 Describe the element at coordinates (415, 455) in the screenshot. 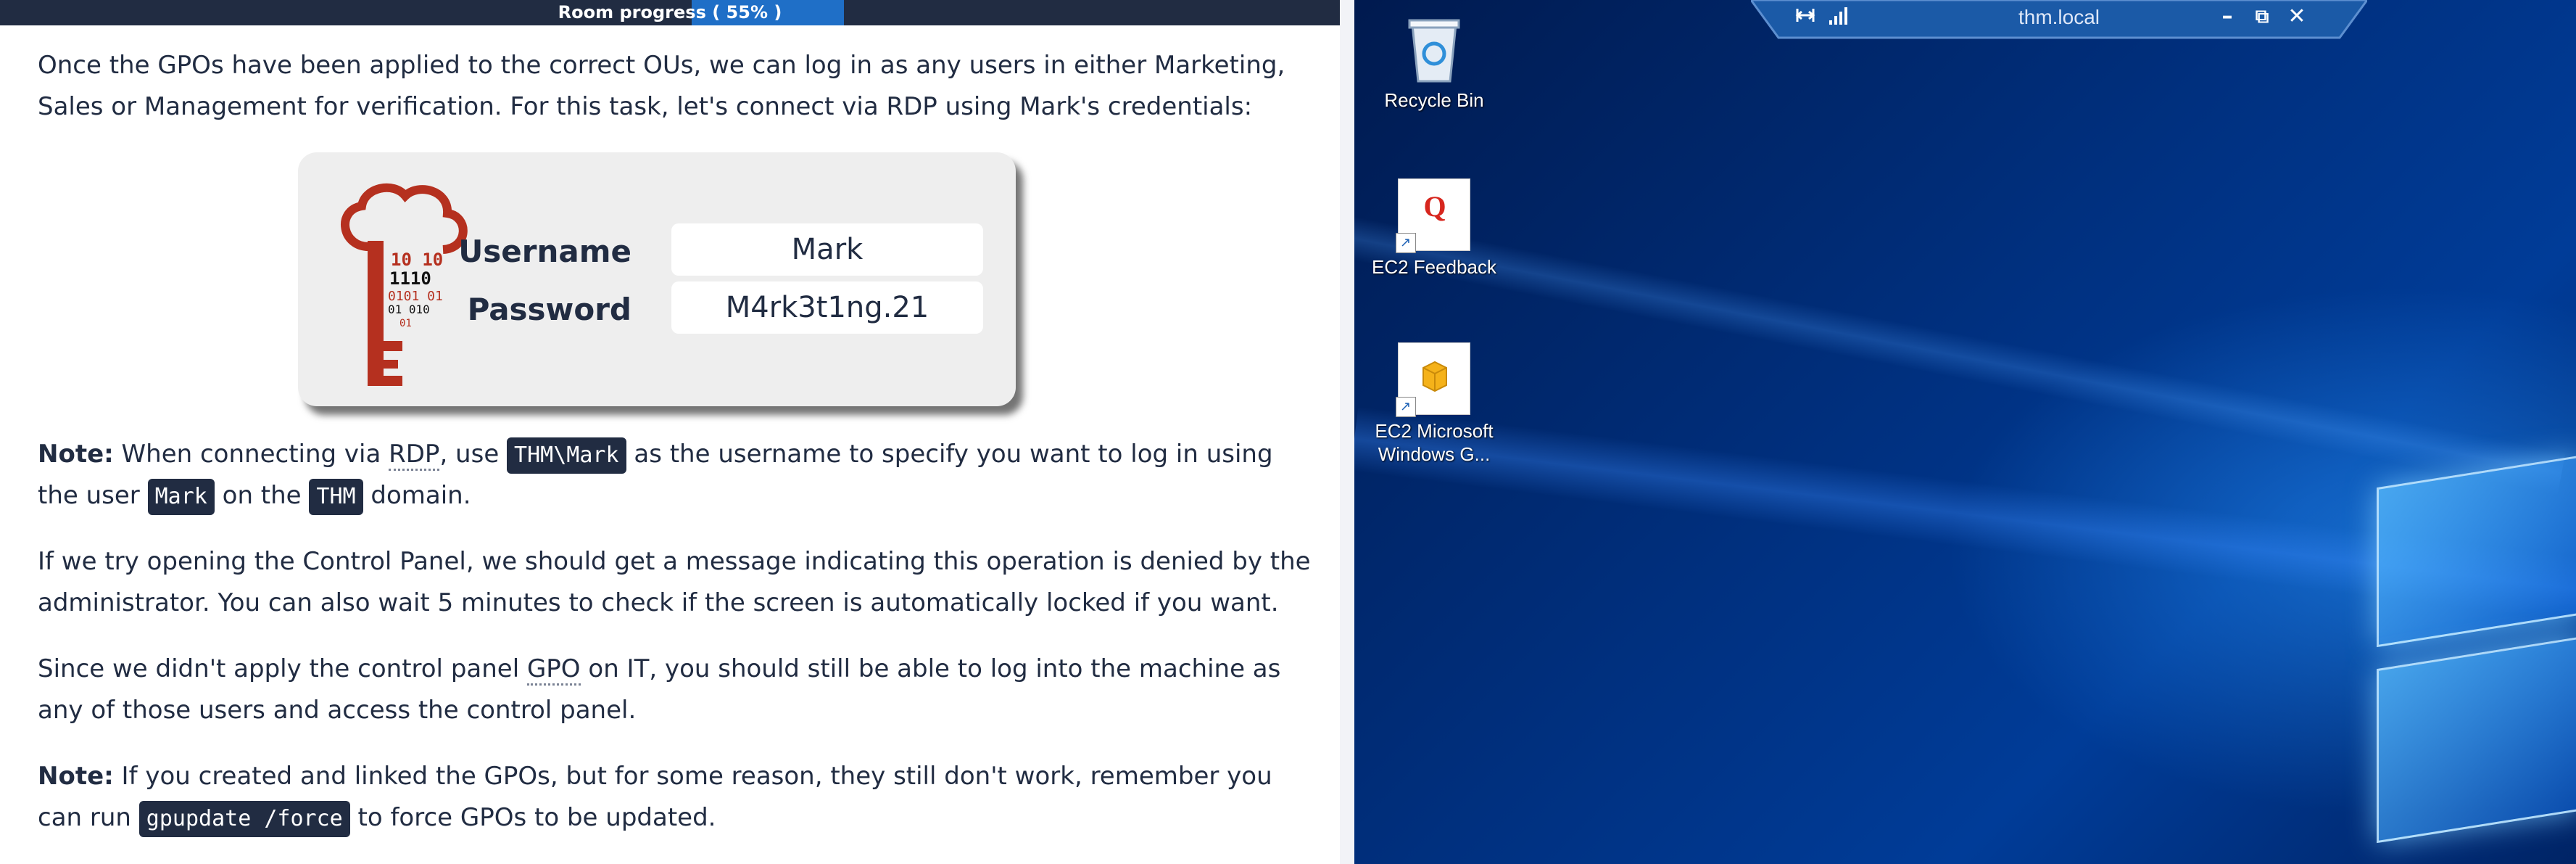

I see `rdp-abbreviation: RDP` at that location.